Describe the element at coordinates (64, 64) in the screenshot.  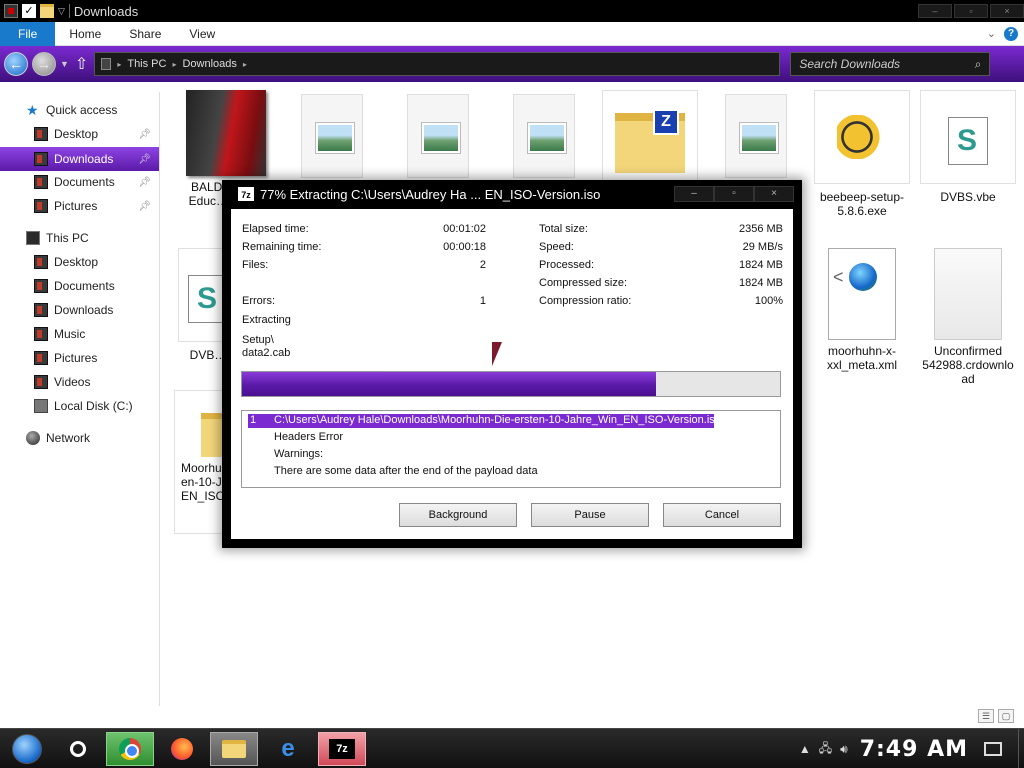
I see `recent-locations-icon: ▼` at that location.